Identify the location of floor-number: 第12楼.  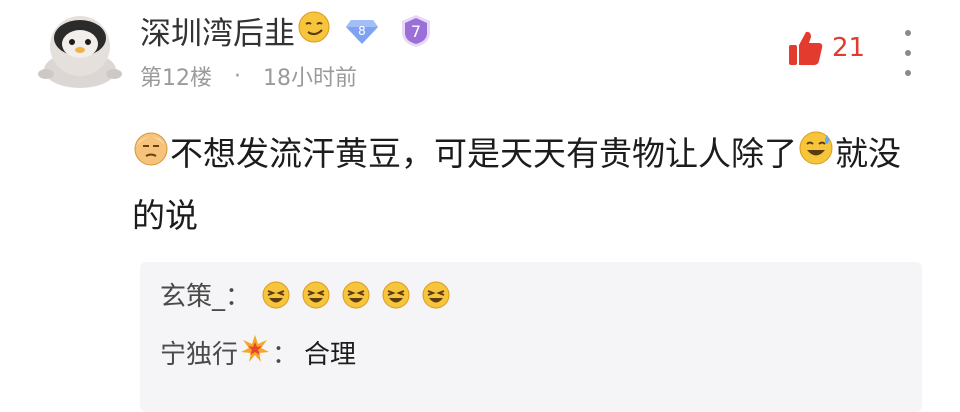
(176, 78).